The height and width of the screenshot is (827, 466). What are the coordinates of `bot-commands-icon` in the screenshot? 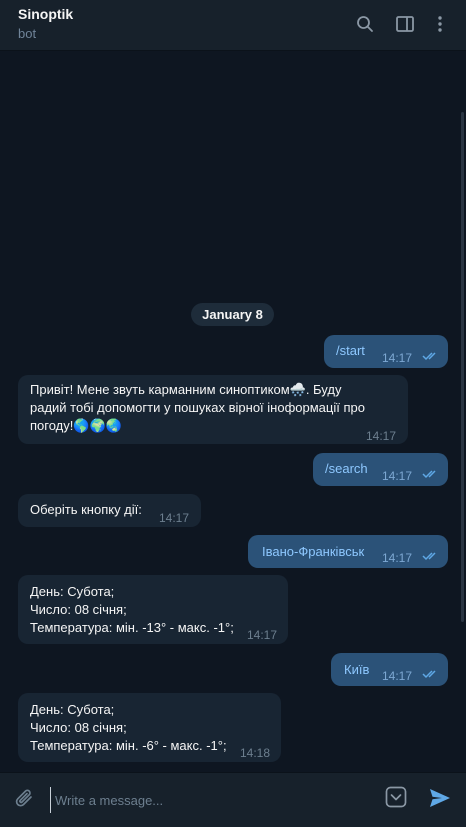 It's located at (396, 797).